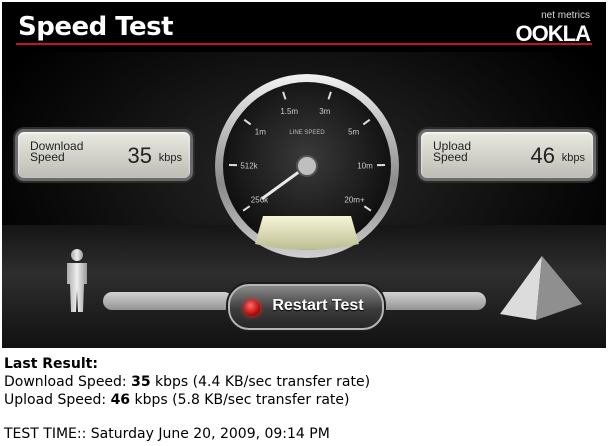 This screenshot has width=608, height=446. Describe the element at coordinates (57, 400) in the screenshot. I see `result-upload-prefix: Upload Speed:` at that location.